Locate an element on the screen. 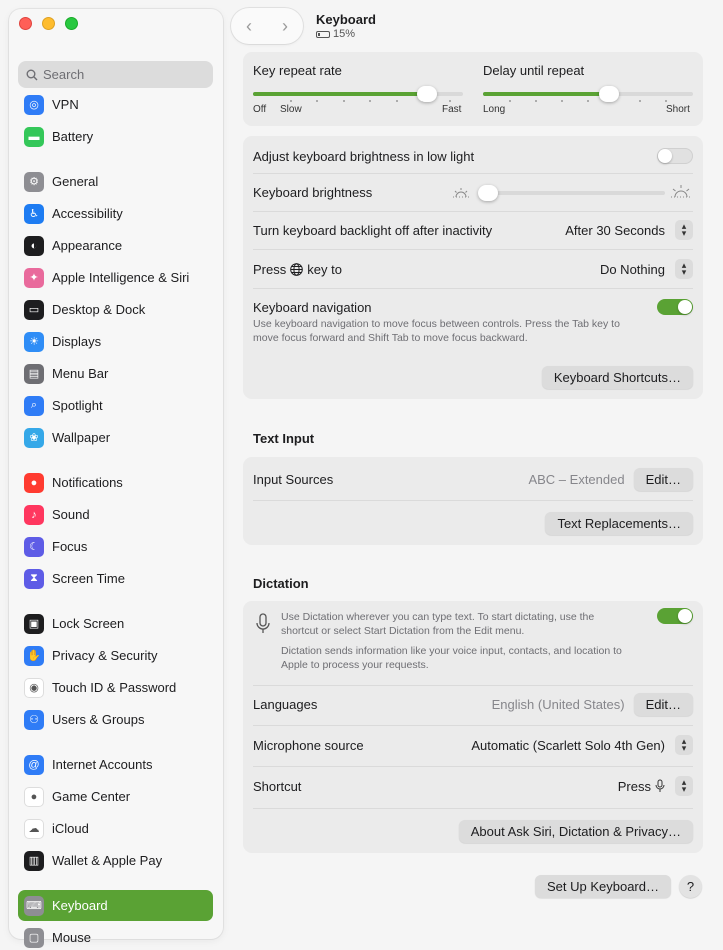 The width and height of the screenshot is (723, 950). sidebar-item-label: Lock Screen is located at coordinates (88, 623).